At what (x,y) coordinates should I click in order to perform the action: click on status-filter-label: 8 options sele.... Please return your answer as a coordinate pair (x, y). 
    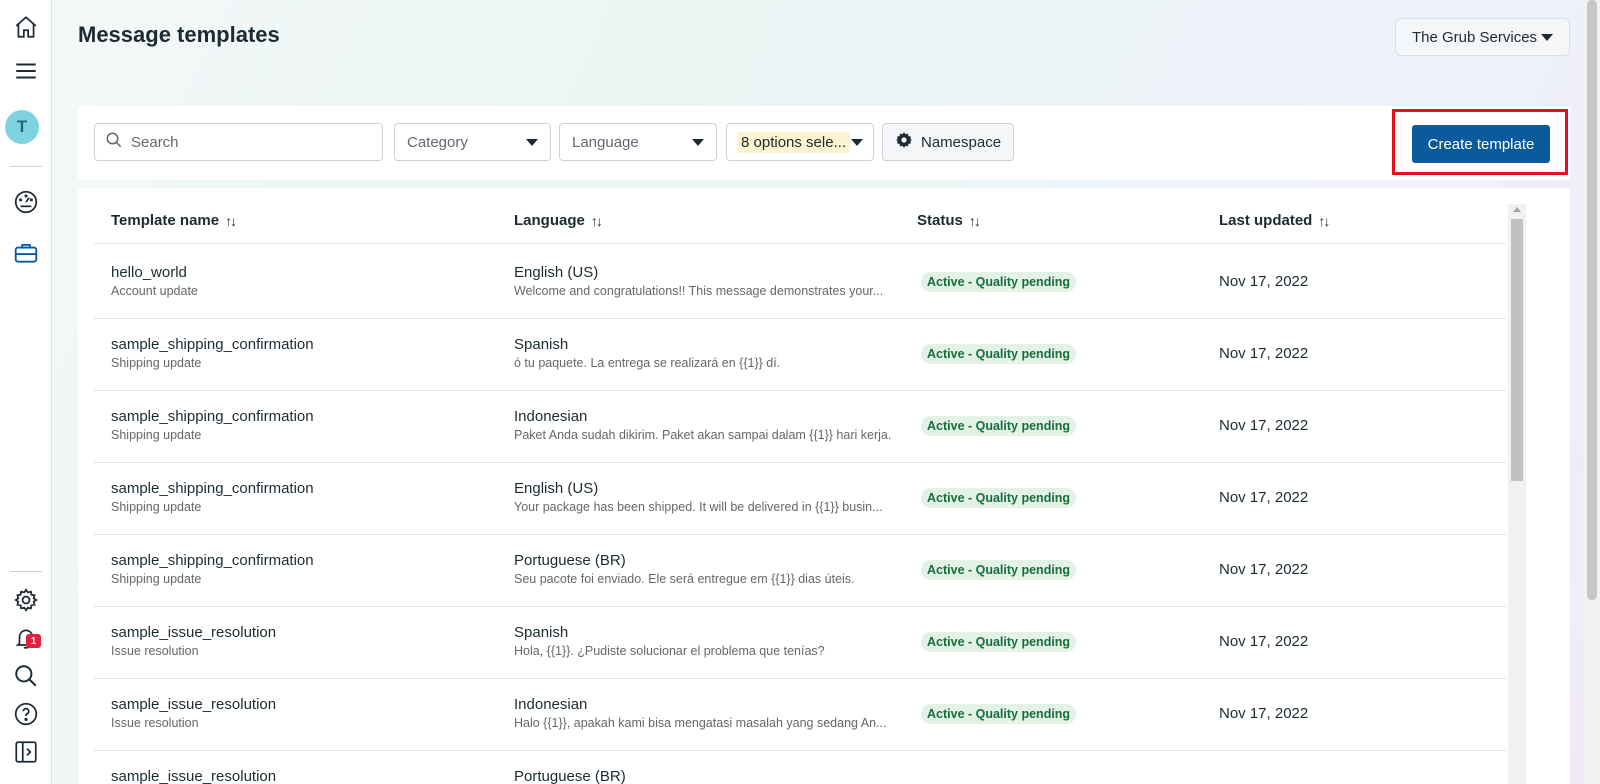
    Looking at the image, I should click on (794, 142).